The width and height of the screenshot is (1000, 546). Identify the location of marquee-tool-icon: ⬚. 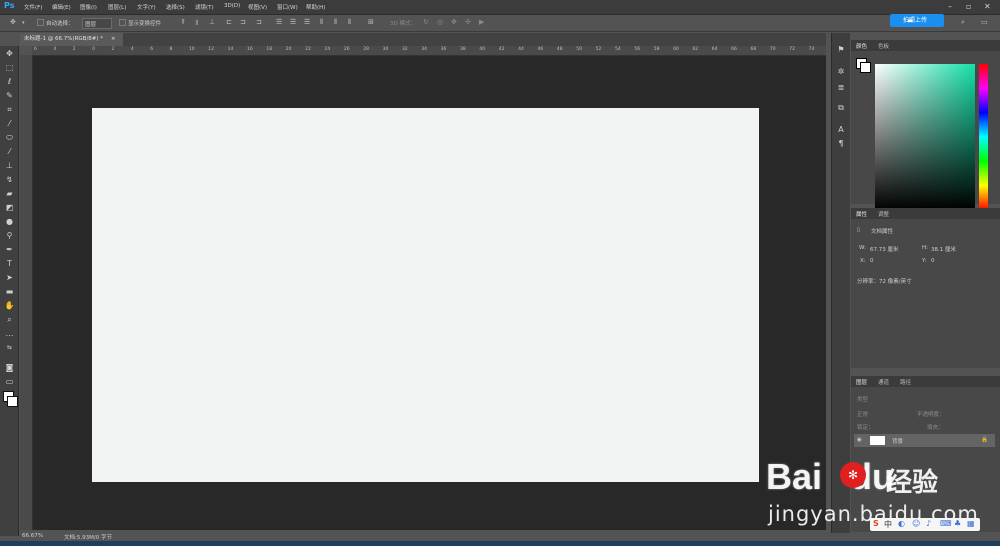
(9, 67).